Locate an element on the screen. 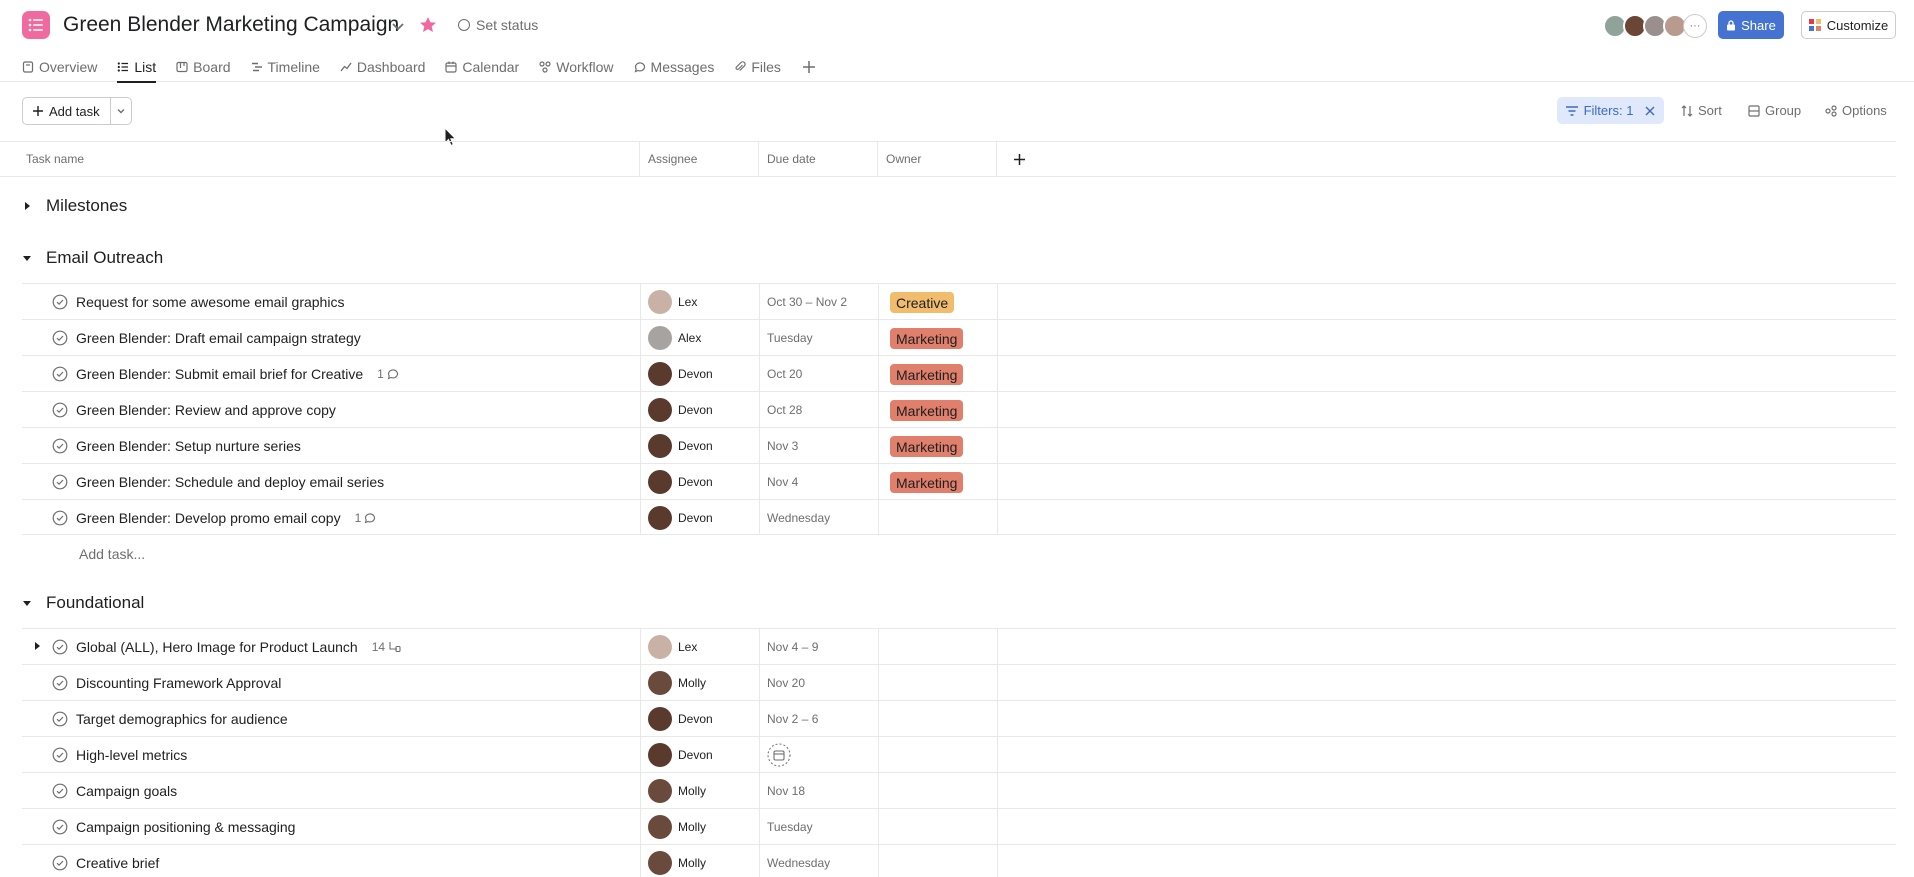 The image size is (1914, 877). options-button: Options is located at coordinates (1856, 110).